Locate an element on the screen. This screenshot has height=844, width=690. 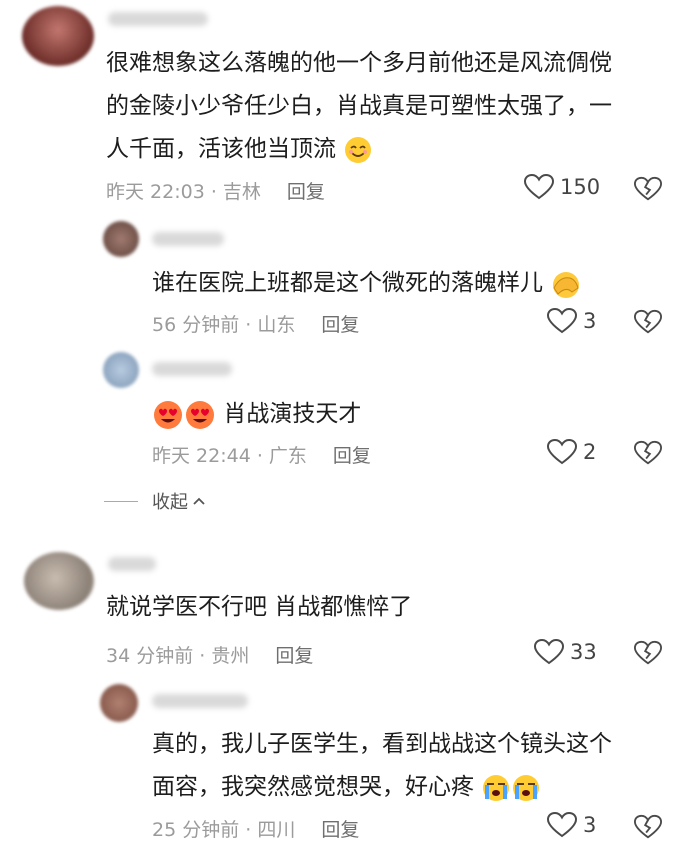
comment-meta: 昨天 22:03 · 吉林 回复 is located at coordinates (215, 190).